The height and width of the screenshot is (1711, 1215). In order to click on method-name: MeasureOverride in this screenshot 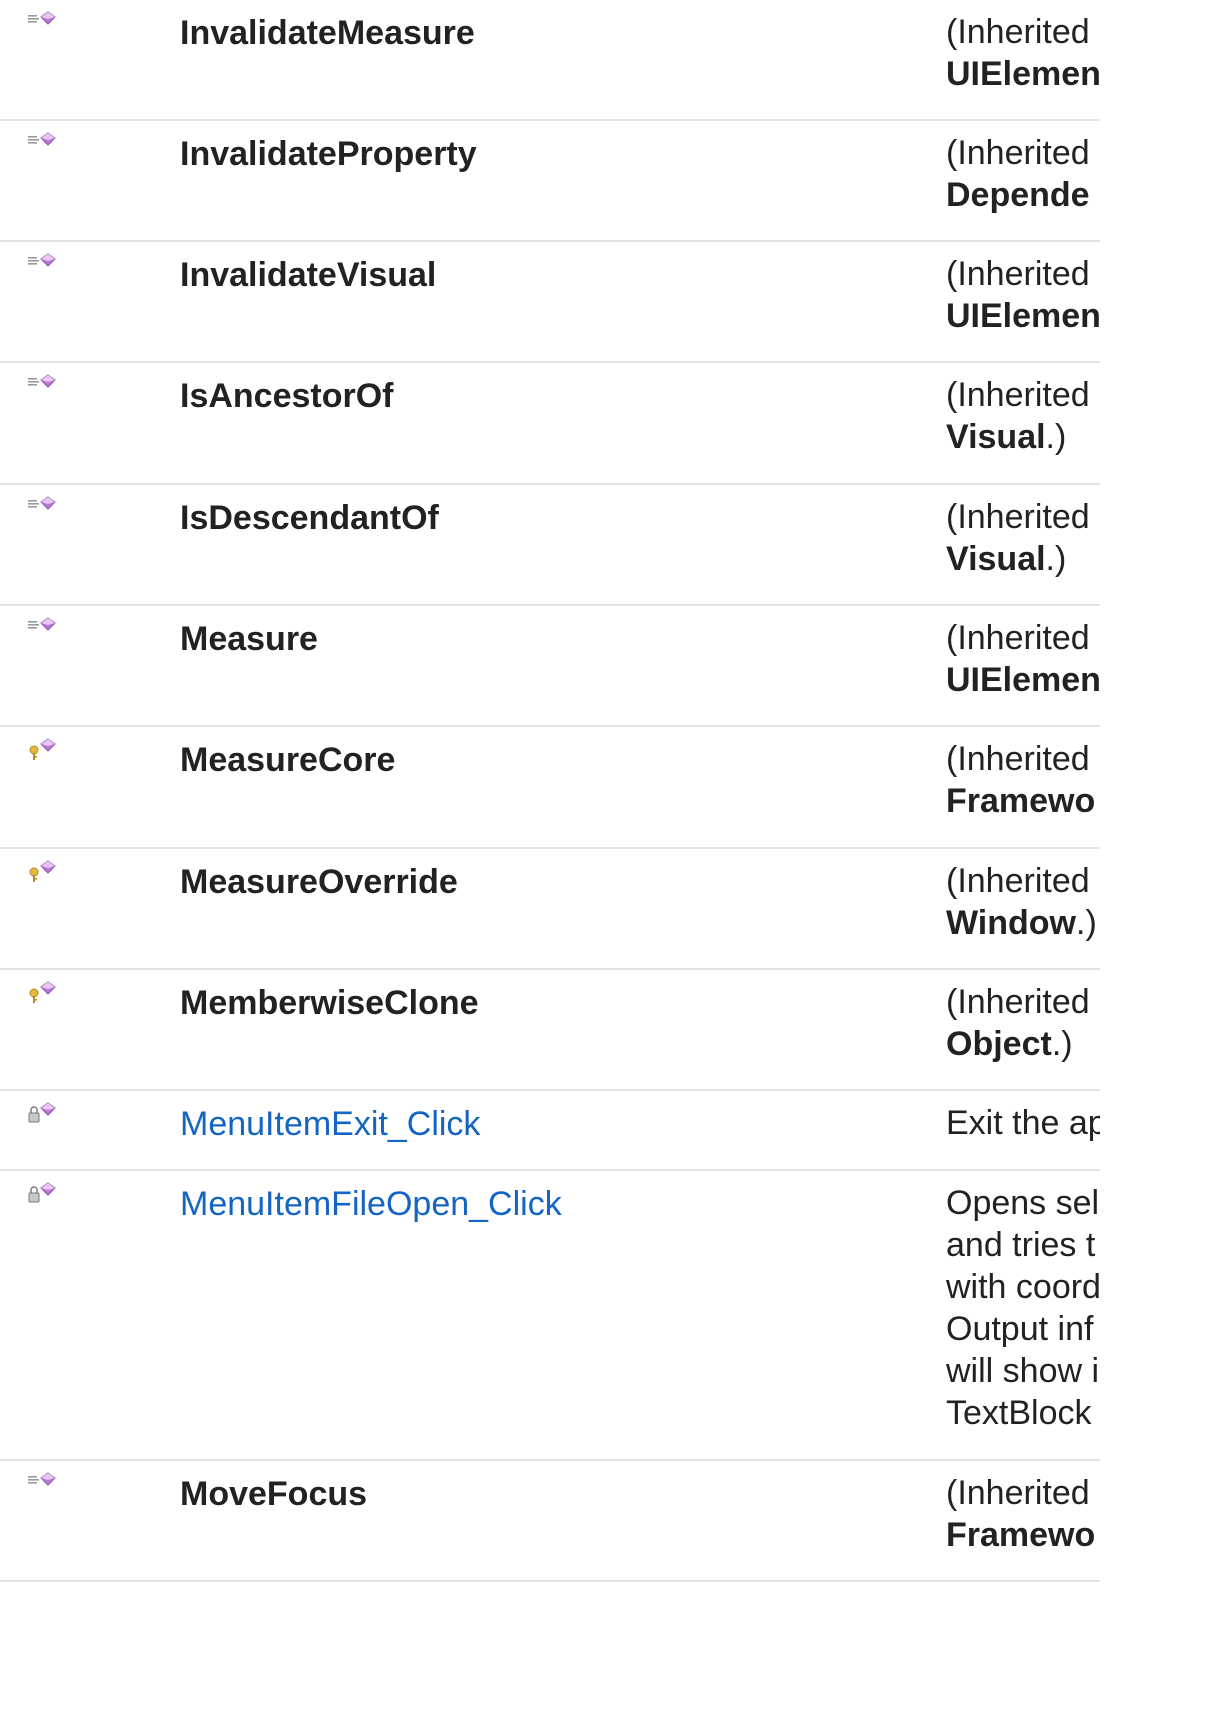, I will do `click(319, 882)`.